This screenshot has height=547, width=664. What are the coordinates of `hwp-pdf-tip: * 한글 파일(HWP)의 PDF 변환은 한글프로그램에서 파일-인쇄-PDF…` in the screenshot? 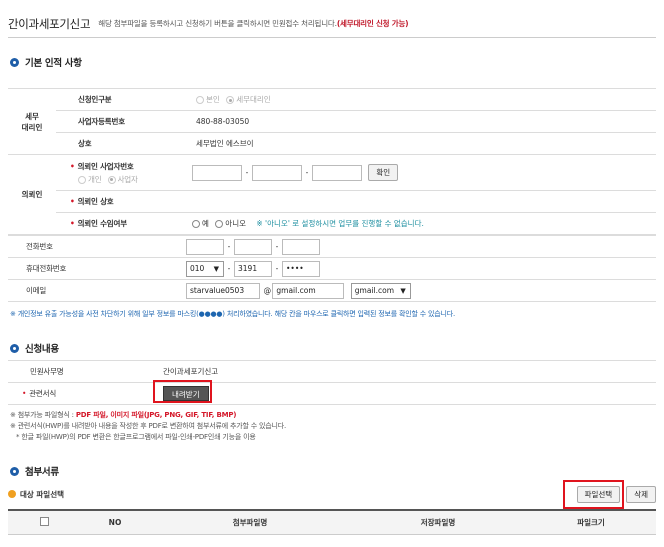 It's located at (136, 437).